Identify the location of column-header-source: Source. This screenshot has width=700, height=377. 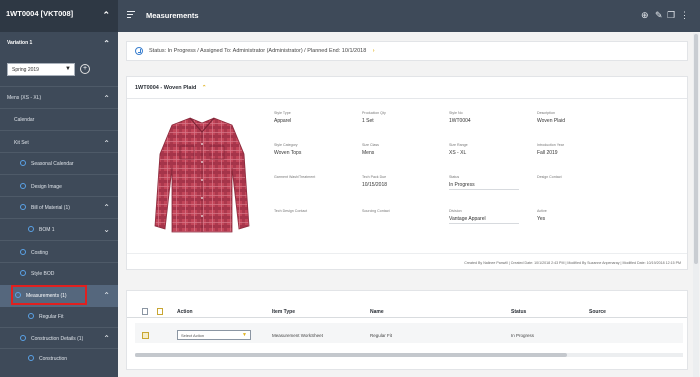
(597, 312).